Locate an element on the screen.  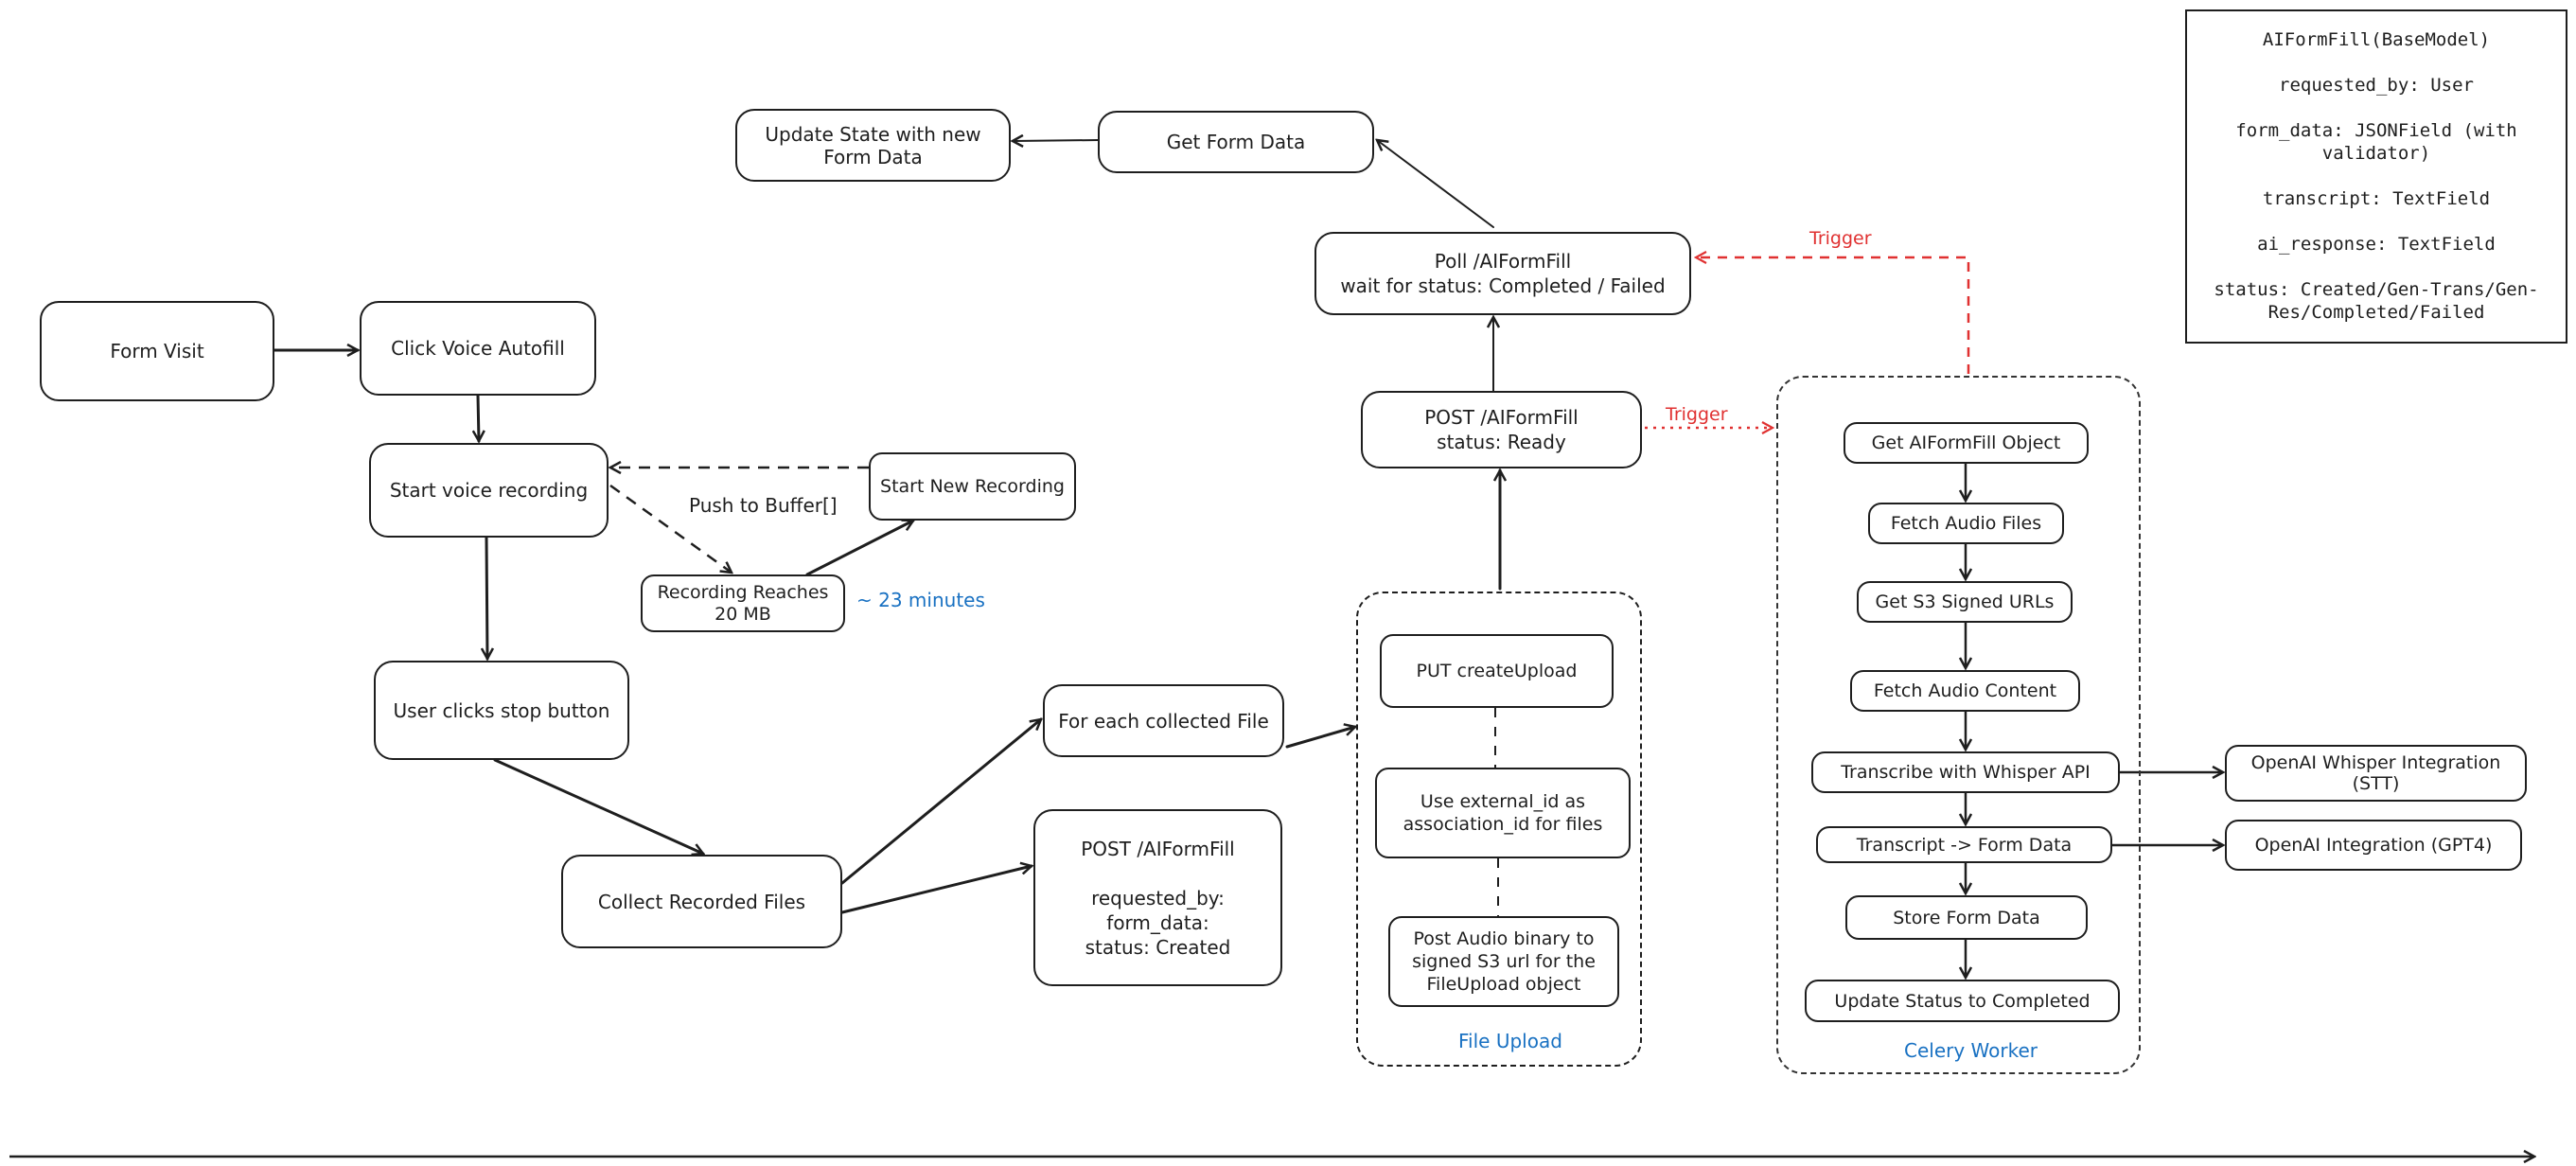
trigger-label-to-poll: Trigger is located at coordinates (1840, 238).